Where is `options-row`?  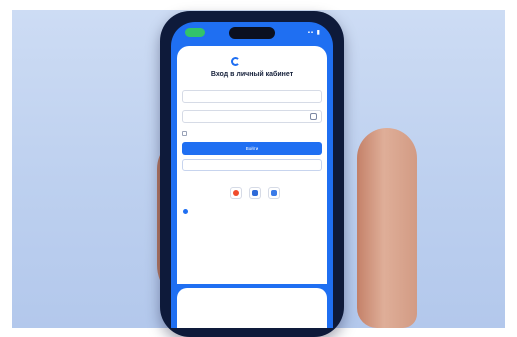
options-row is located at coordinates (252, 134).